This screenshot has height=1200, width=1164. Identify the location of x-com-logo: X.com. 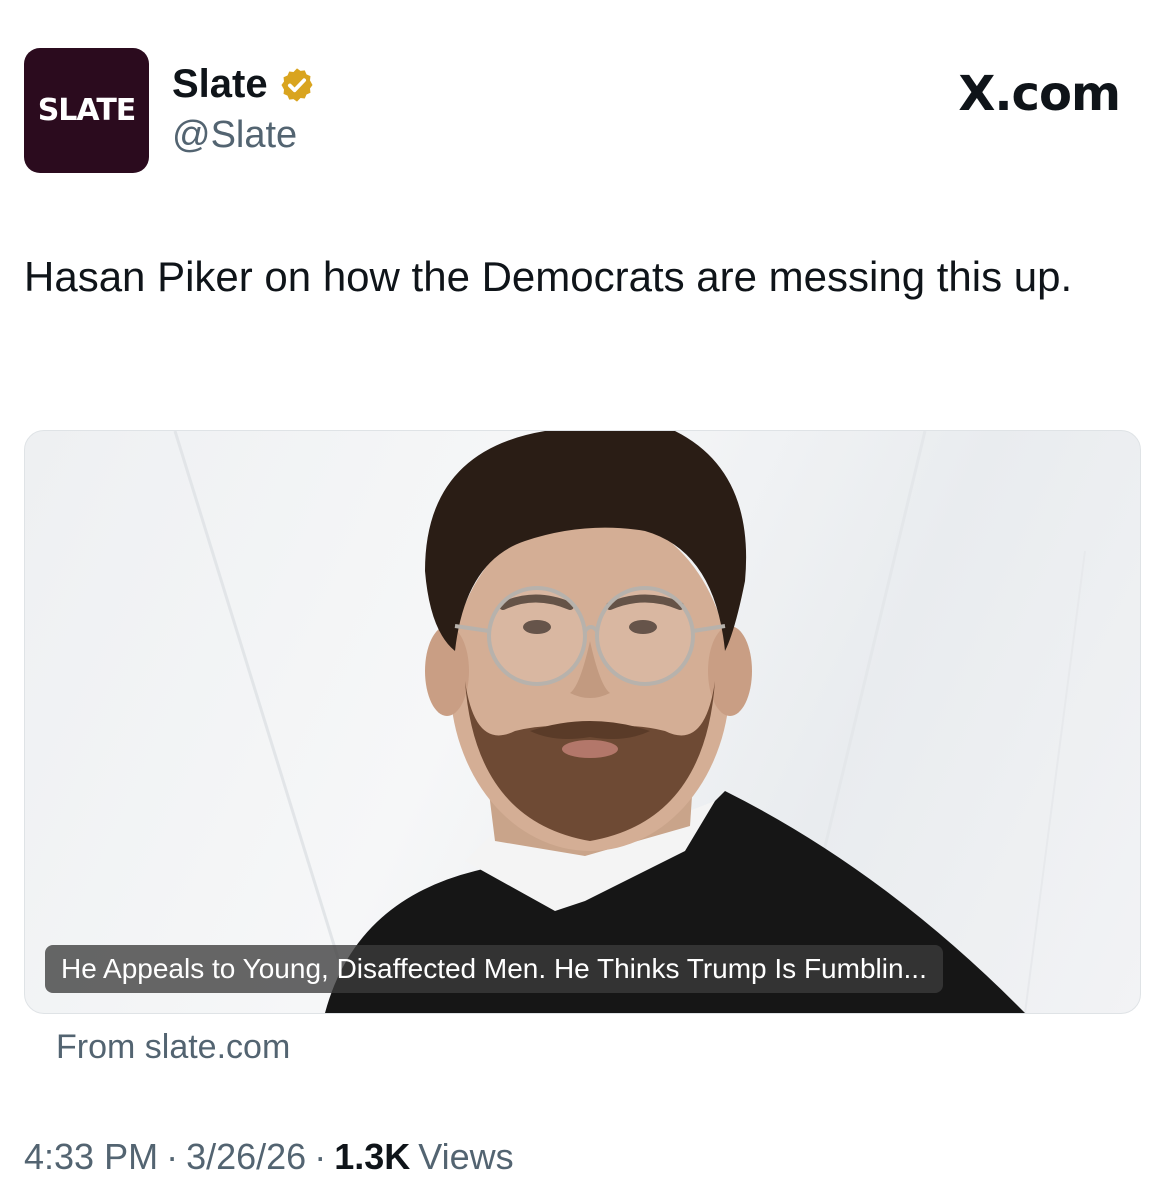
(1039, 94).